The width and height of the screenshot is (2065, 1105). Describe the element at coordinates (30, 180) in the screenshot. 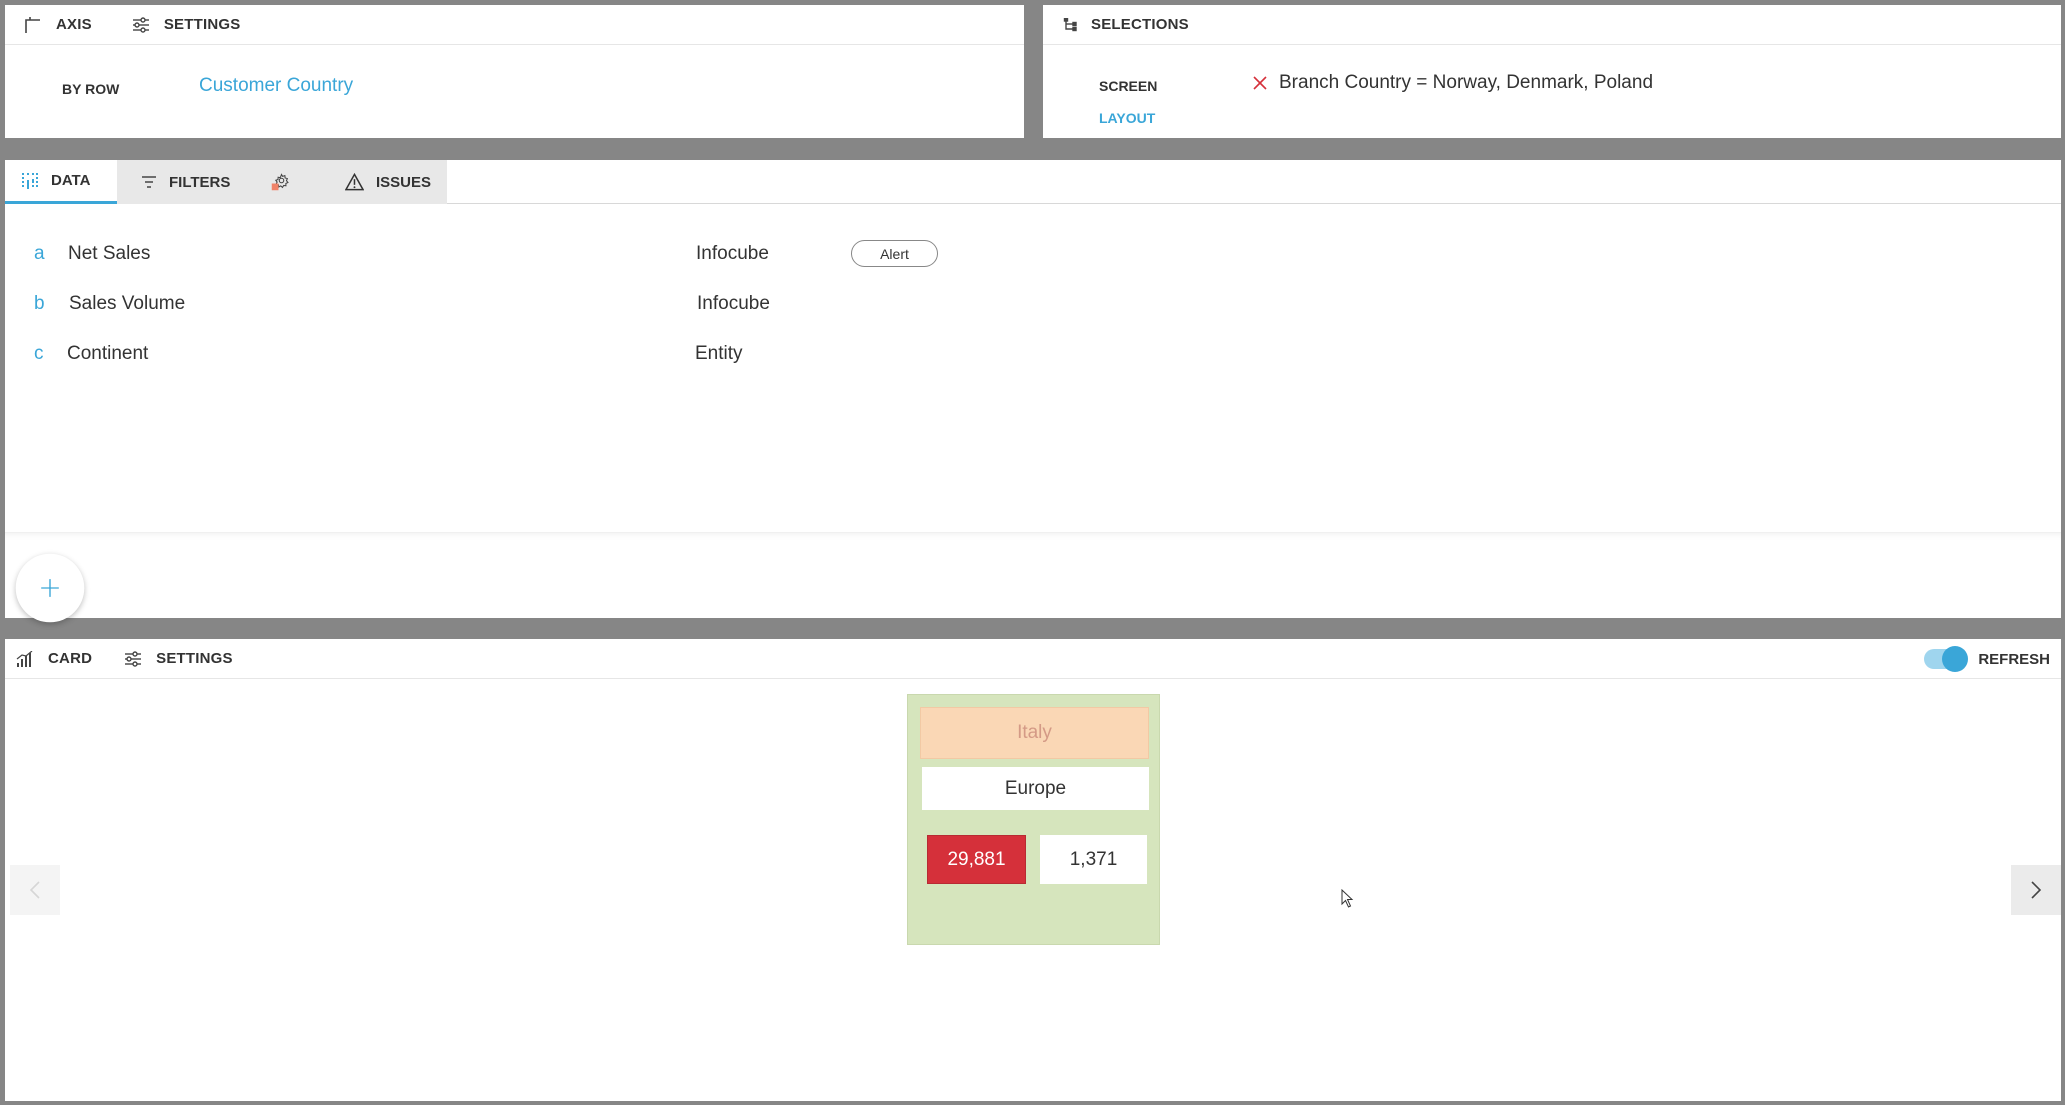

I see `data-grid-icon` at that location.